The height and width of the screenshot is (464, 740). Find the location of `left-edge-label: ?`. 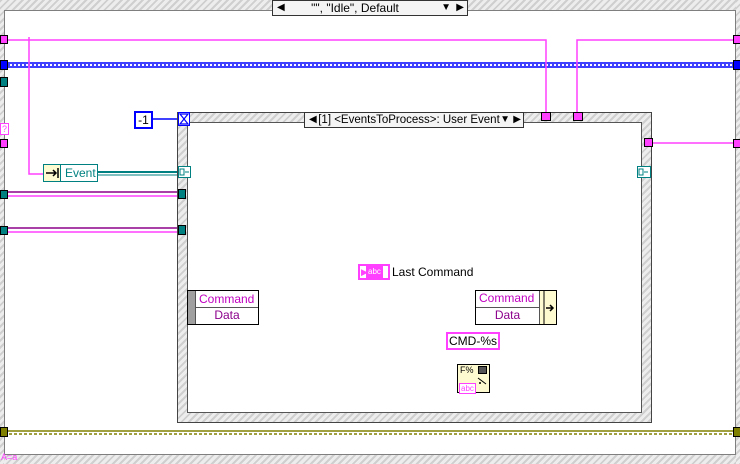

left-edge-label: ? is located at coordinates (5, 129).